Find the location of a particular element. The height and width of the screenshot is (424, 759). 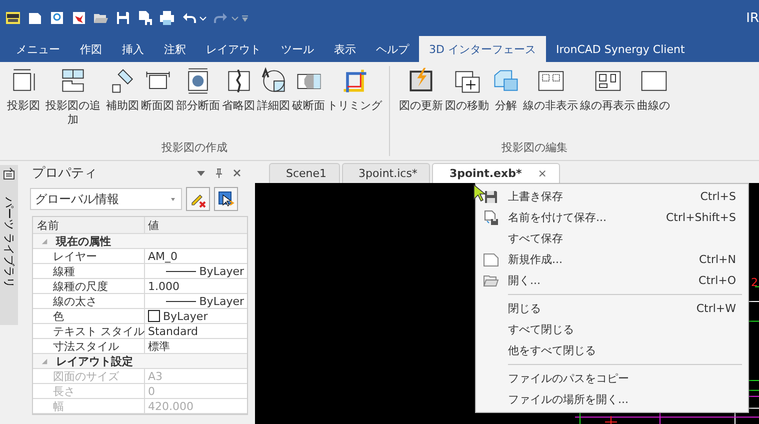

property-name: 色 is located at coordinates (89, 316).